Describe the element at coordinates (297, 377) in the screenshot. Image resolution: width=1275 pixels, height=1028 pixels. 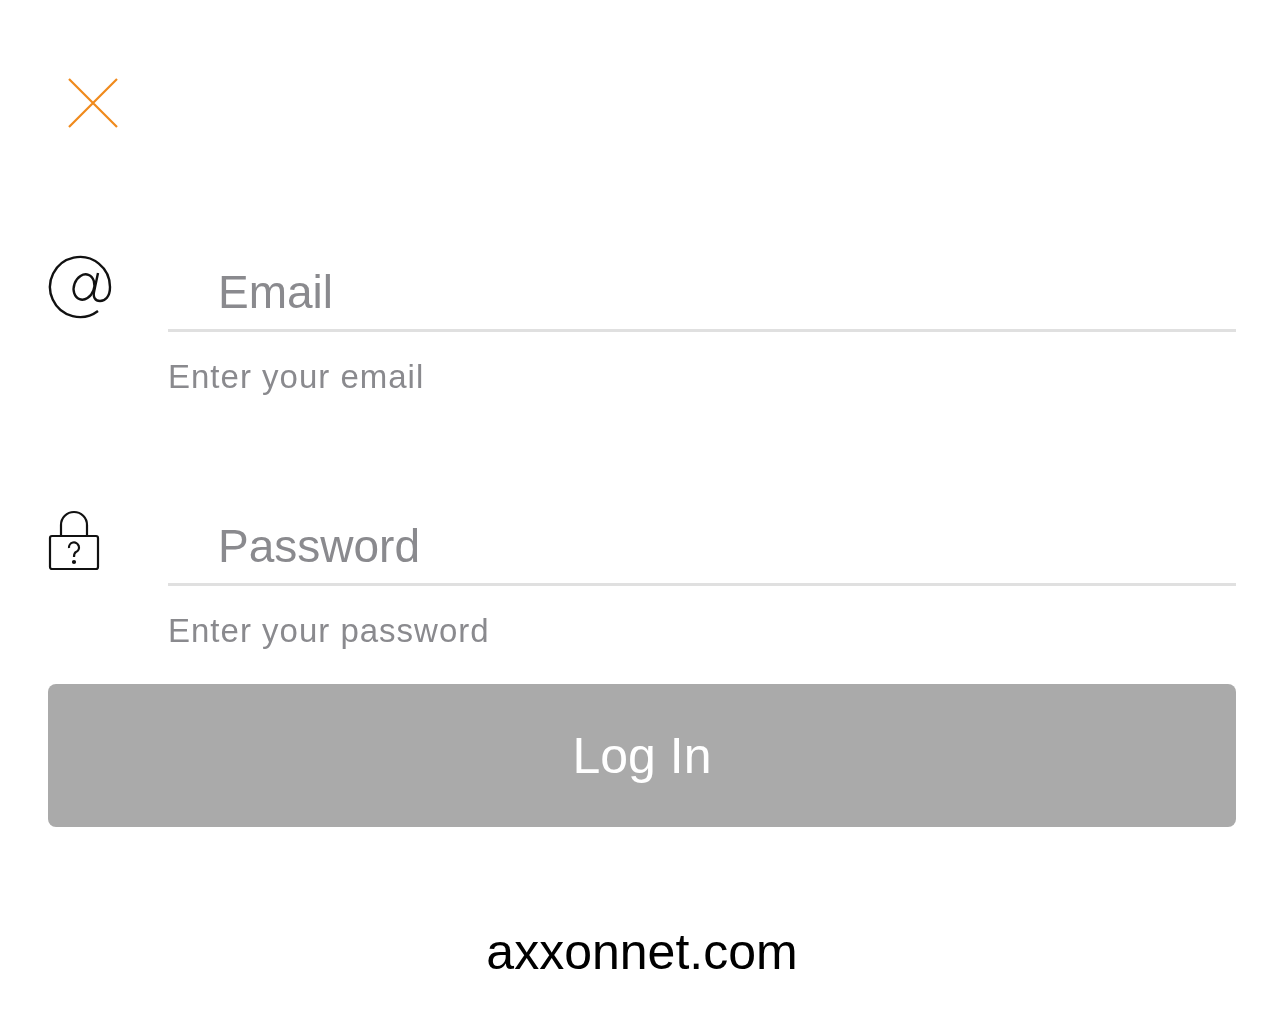
I see `field-hint: Enter your email` at that location.